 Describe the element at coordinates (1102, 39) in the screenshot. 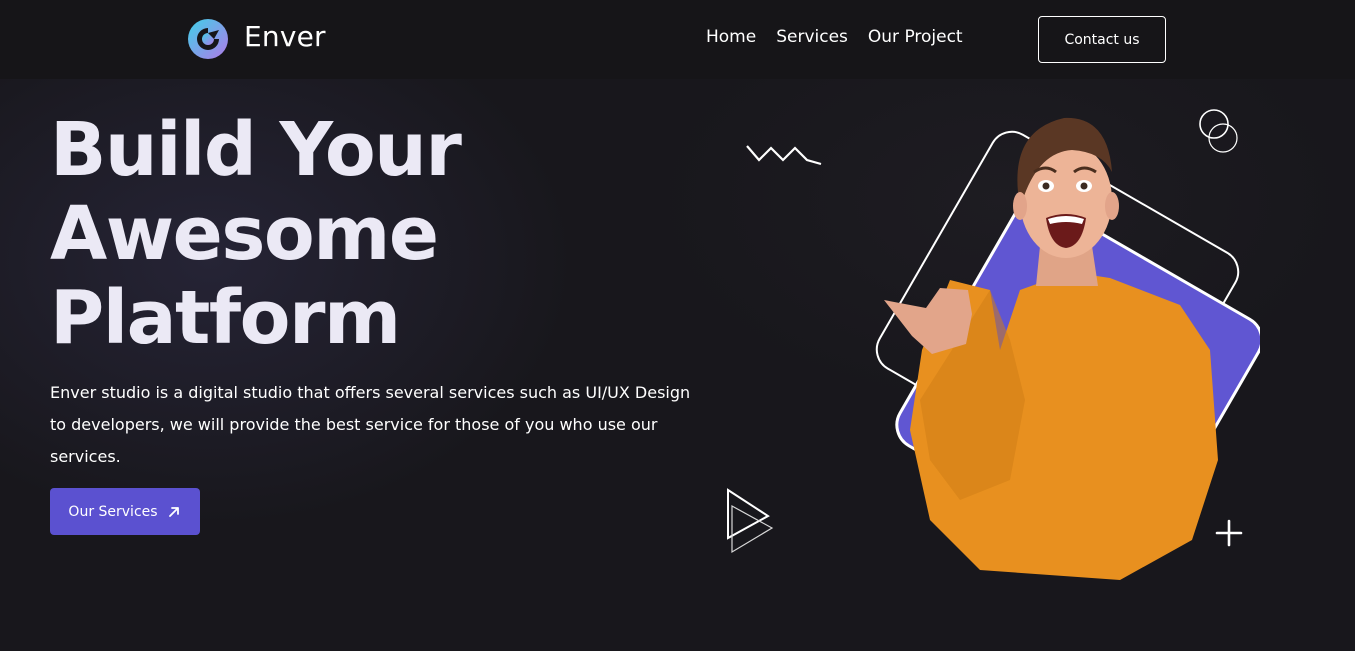

I see `contact-us-button: Contact us` at that location.